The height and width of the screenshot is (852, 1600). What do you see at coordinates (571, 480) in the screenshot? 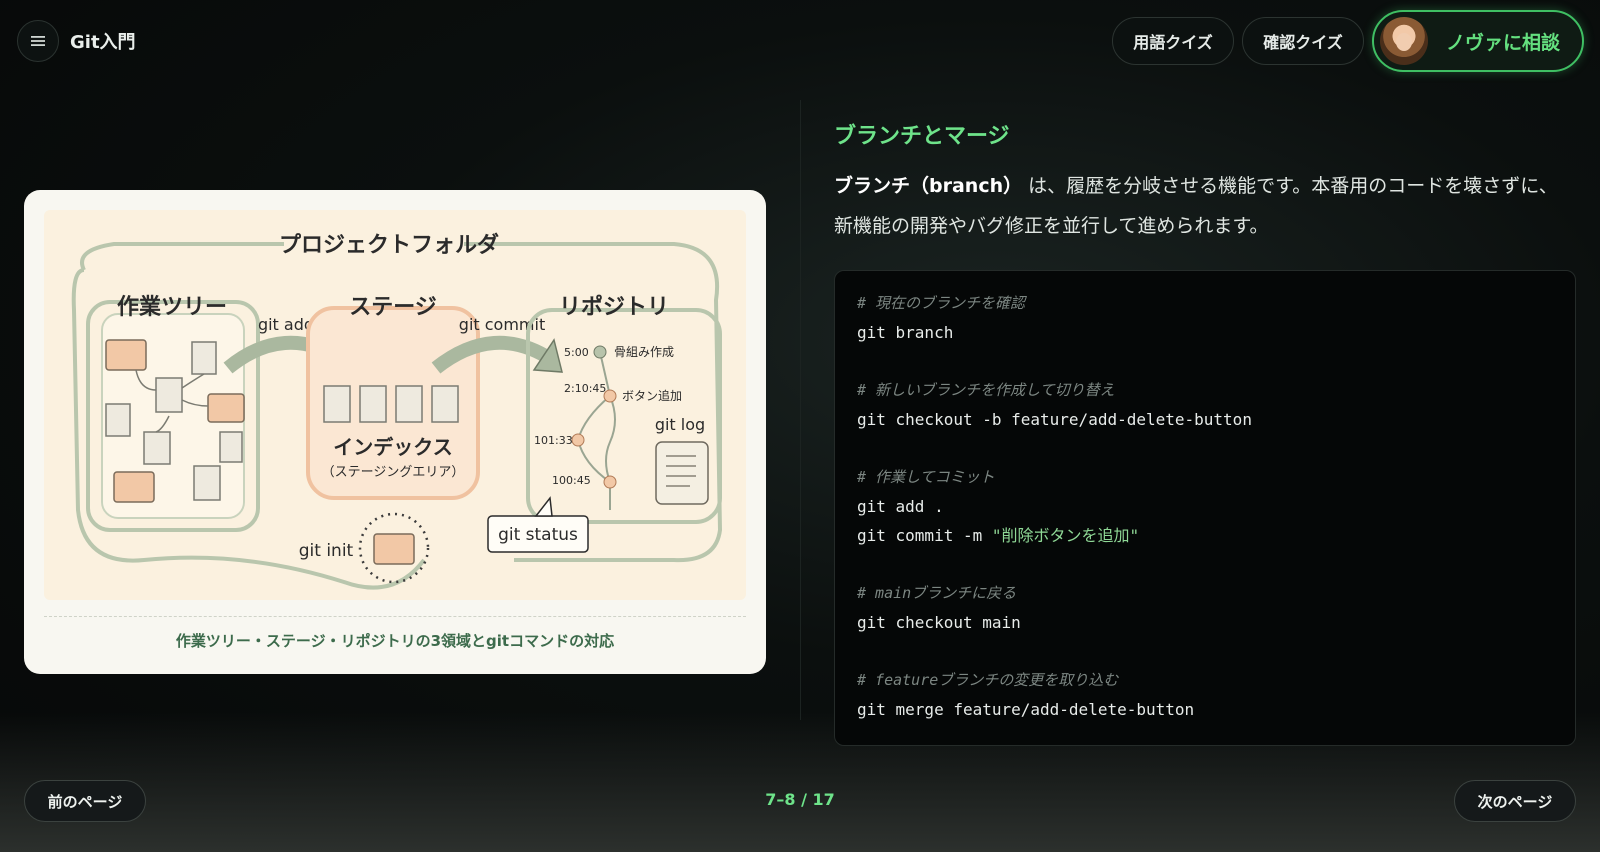
I see `commit-time-4: 100:45` at bounding box center [571, 480].